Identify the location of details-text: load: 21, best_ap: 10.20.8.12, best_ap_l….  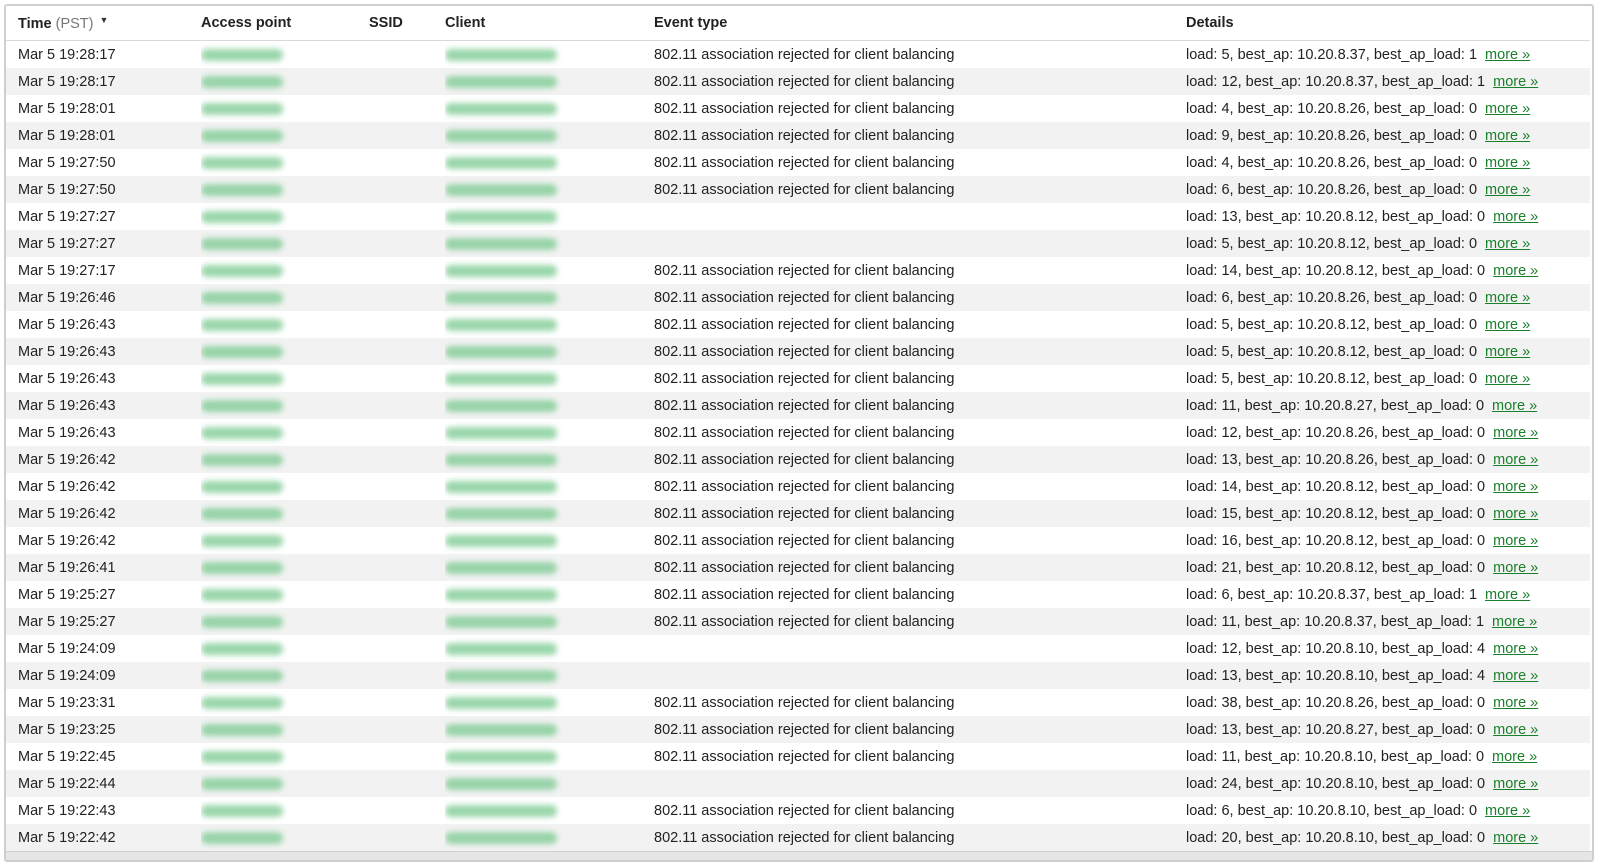
(1336, 567).